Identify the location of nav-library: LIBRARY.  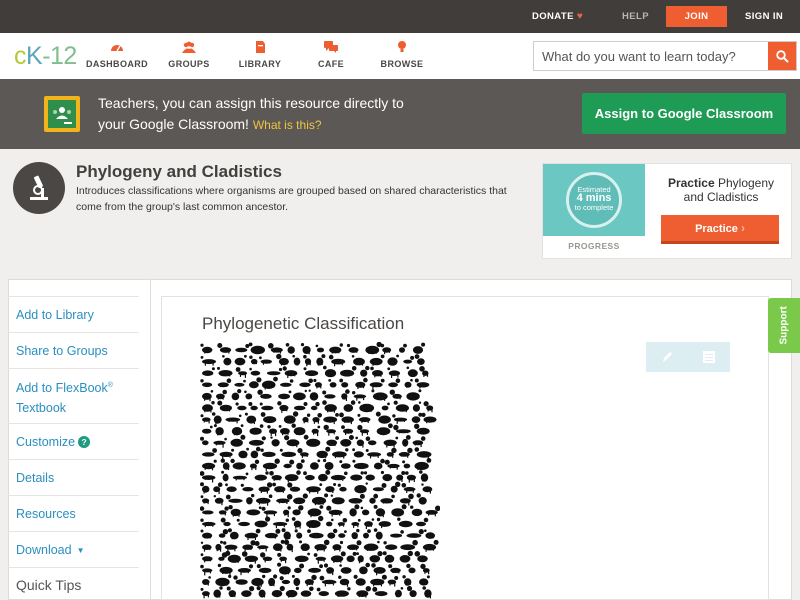
(260, 54).